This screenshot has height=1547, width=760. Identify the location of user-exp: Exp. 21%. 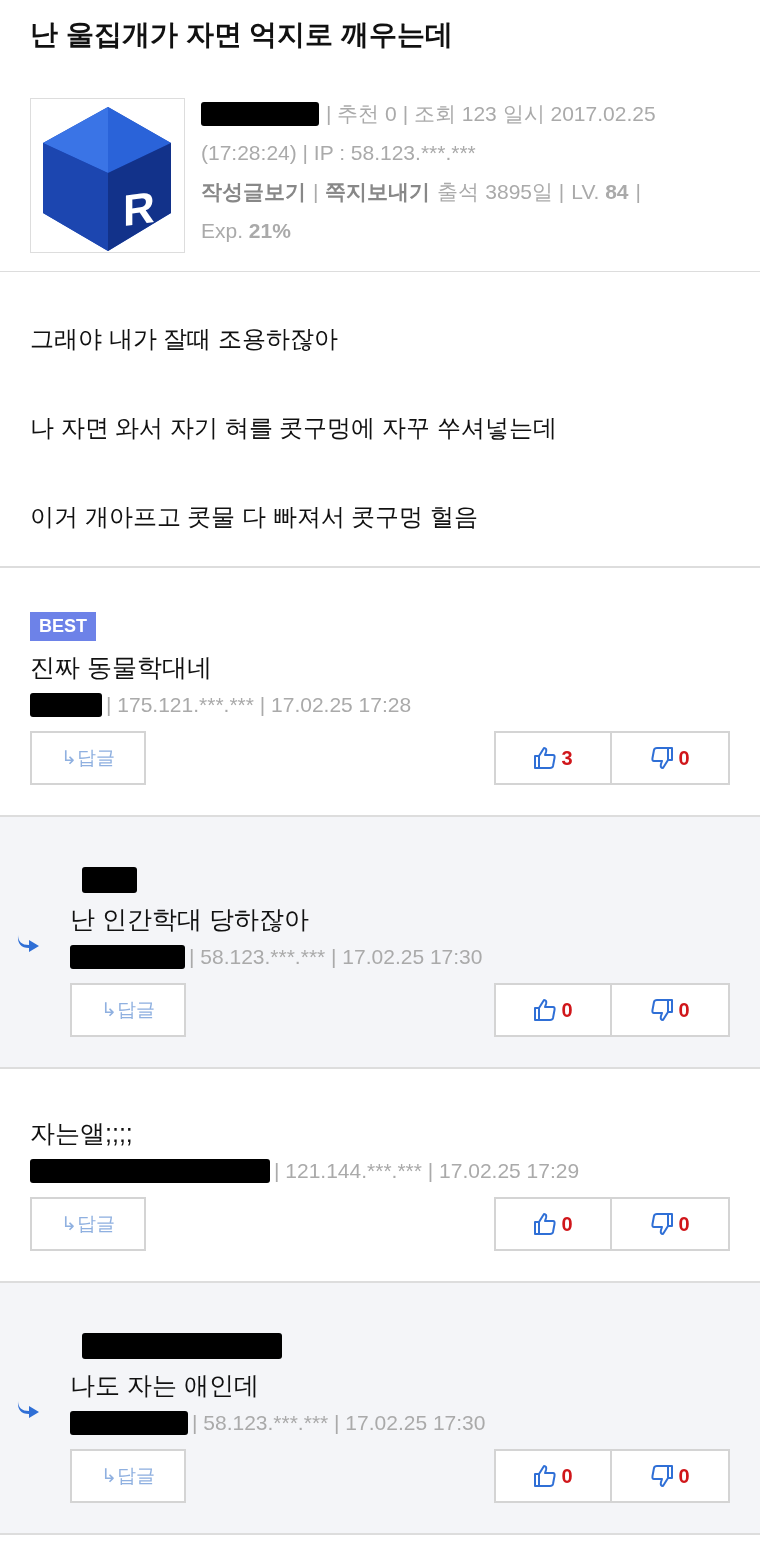
(246, 231).